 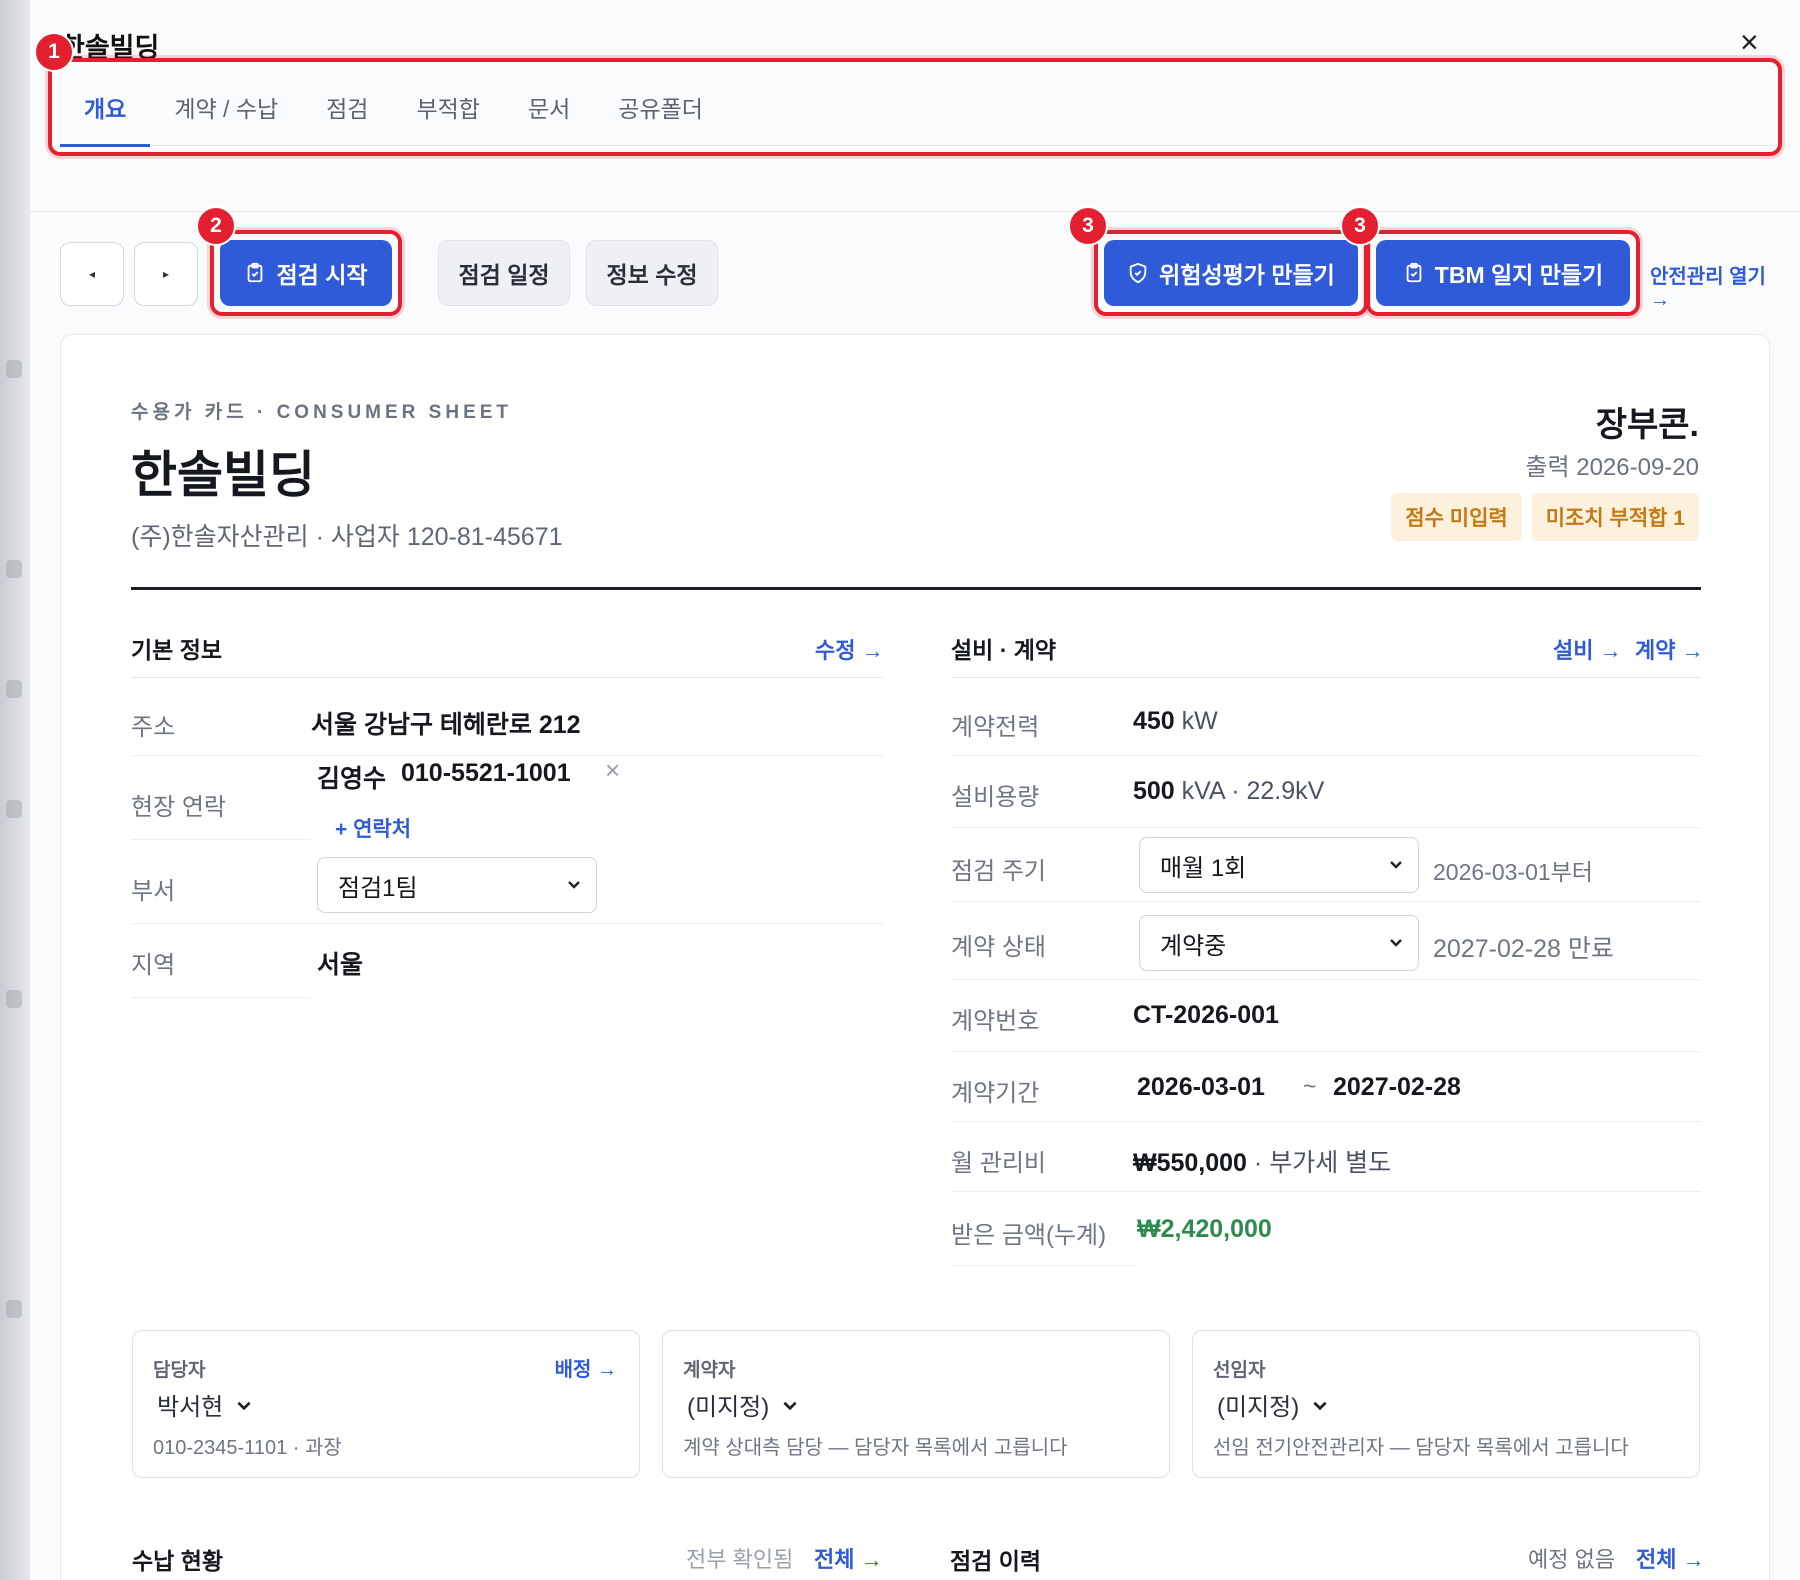 I want to click on facility-contract-heading: 설비 · 계약, so click(x=1004, y=650).